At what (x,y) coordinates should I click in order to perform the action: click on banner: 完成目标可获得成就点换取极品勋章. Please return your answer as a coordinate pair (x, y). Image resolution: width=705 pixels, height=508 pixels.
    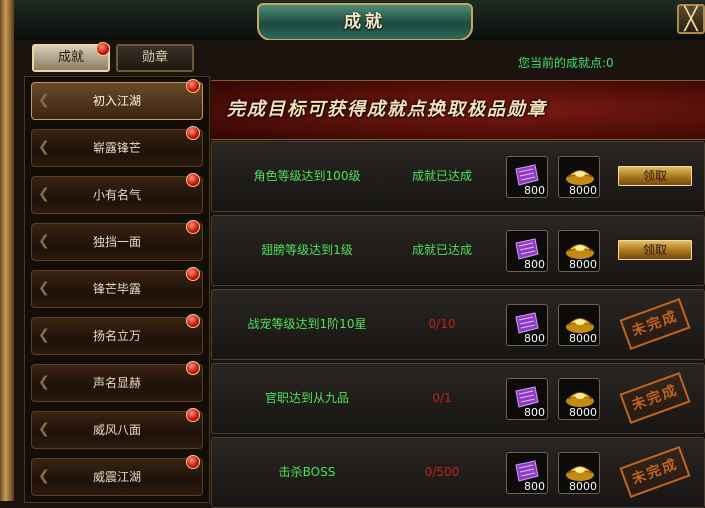
    Looking at the image, I should click on (458, 110).